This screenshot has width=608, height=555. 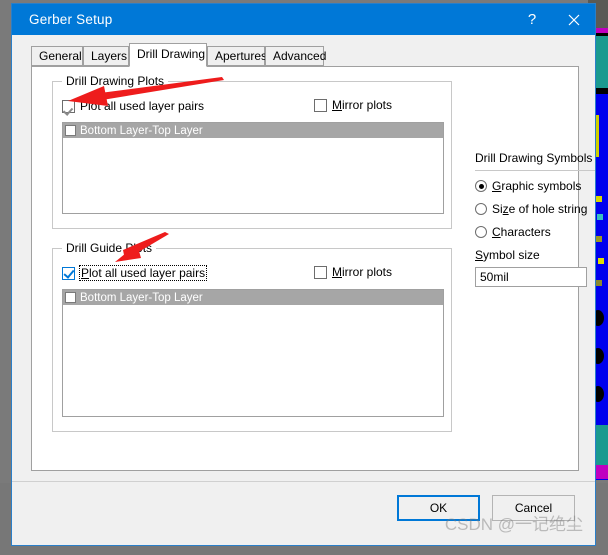 I want to click on drill-guide-mirror-plots-label-rest: irror plots, so click(x=367, y=272).